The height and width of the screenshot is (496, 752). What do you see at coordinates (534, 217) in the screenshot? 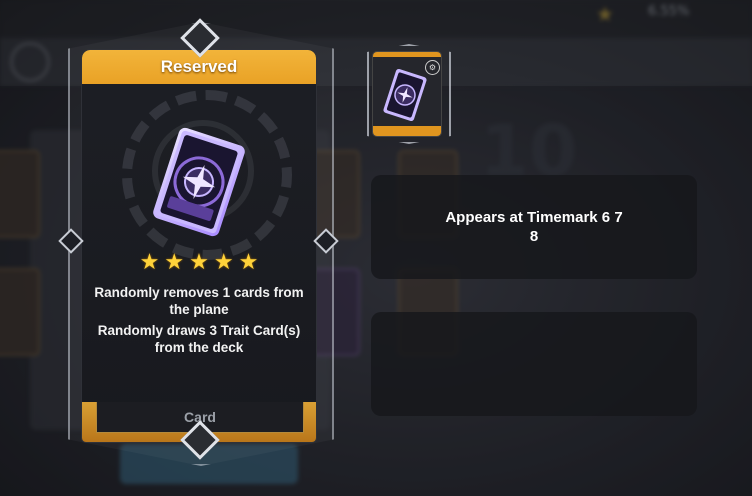
I see `timemark-line: Appears at Timemark 6 7` at bounding box center [534, 217].